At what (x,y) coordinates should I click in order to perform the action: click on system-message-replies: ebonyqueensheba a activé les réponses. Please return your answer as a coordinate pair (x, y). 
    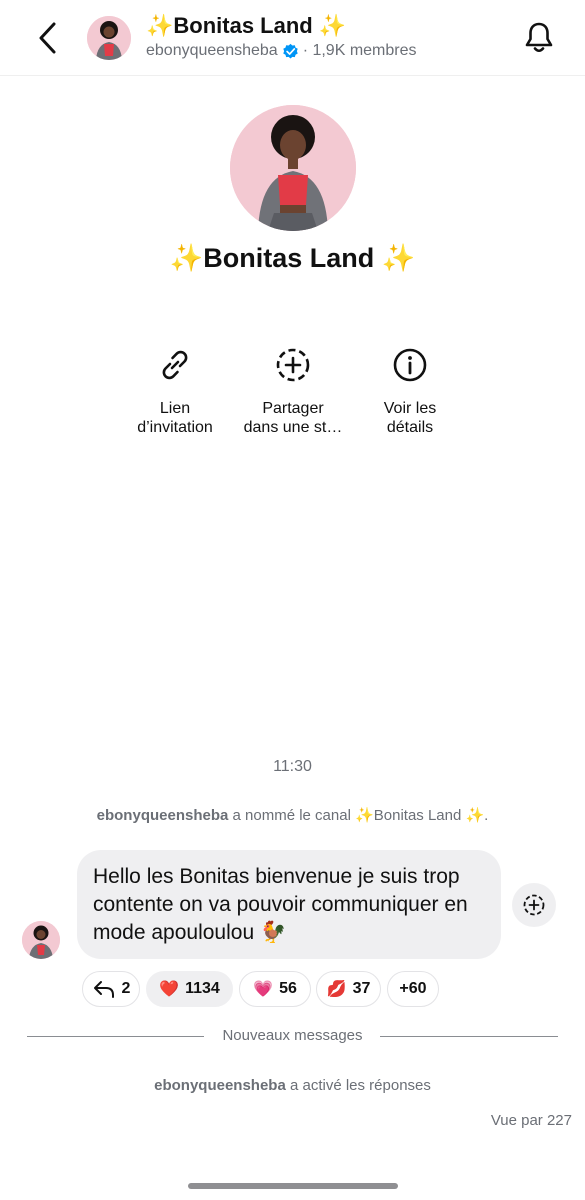
    Looking at the image, I should click on (292, 1085).